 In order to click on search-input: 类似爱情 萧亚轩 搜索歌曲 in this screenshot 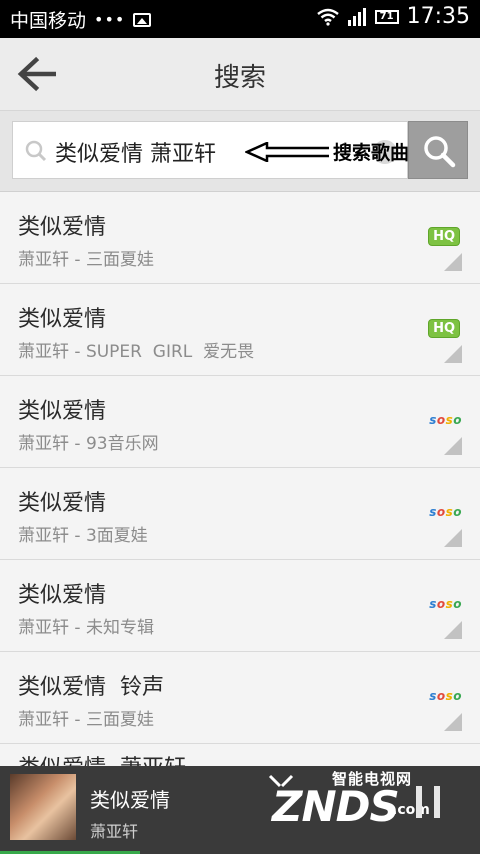, I will do `click(211, 150)`.